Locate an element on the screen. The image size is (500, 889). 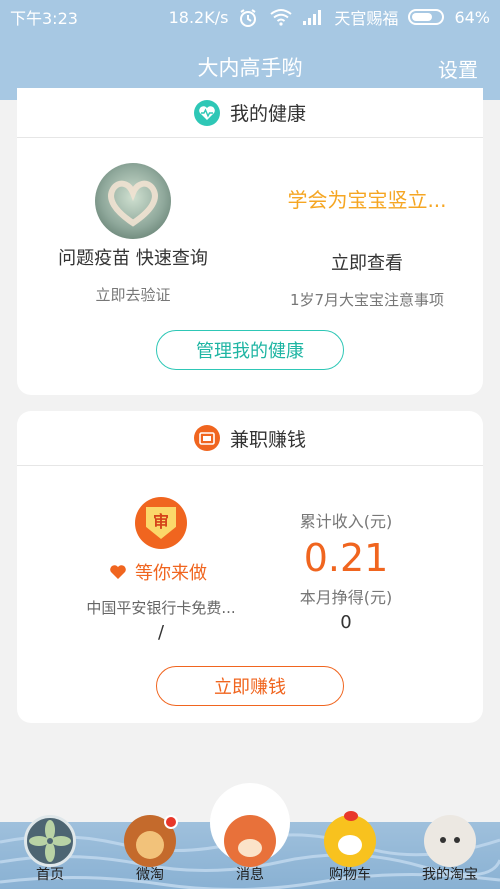
notification-dot is located at coordinates (171, 822).